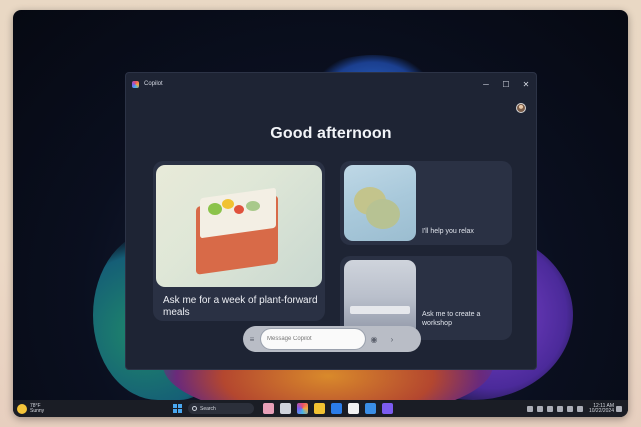 The image size is (641, 427). I want to click on workshop-image, so click(380, 298).